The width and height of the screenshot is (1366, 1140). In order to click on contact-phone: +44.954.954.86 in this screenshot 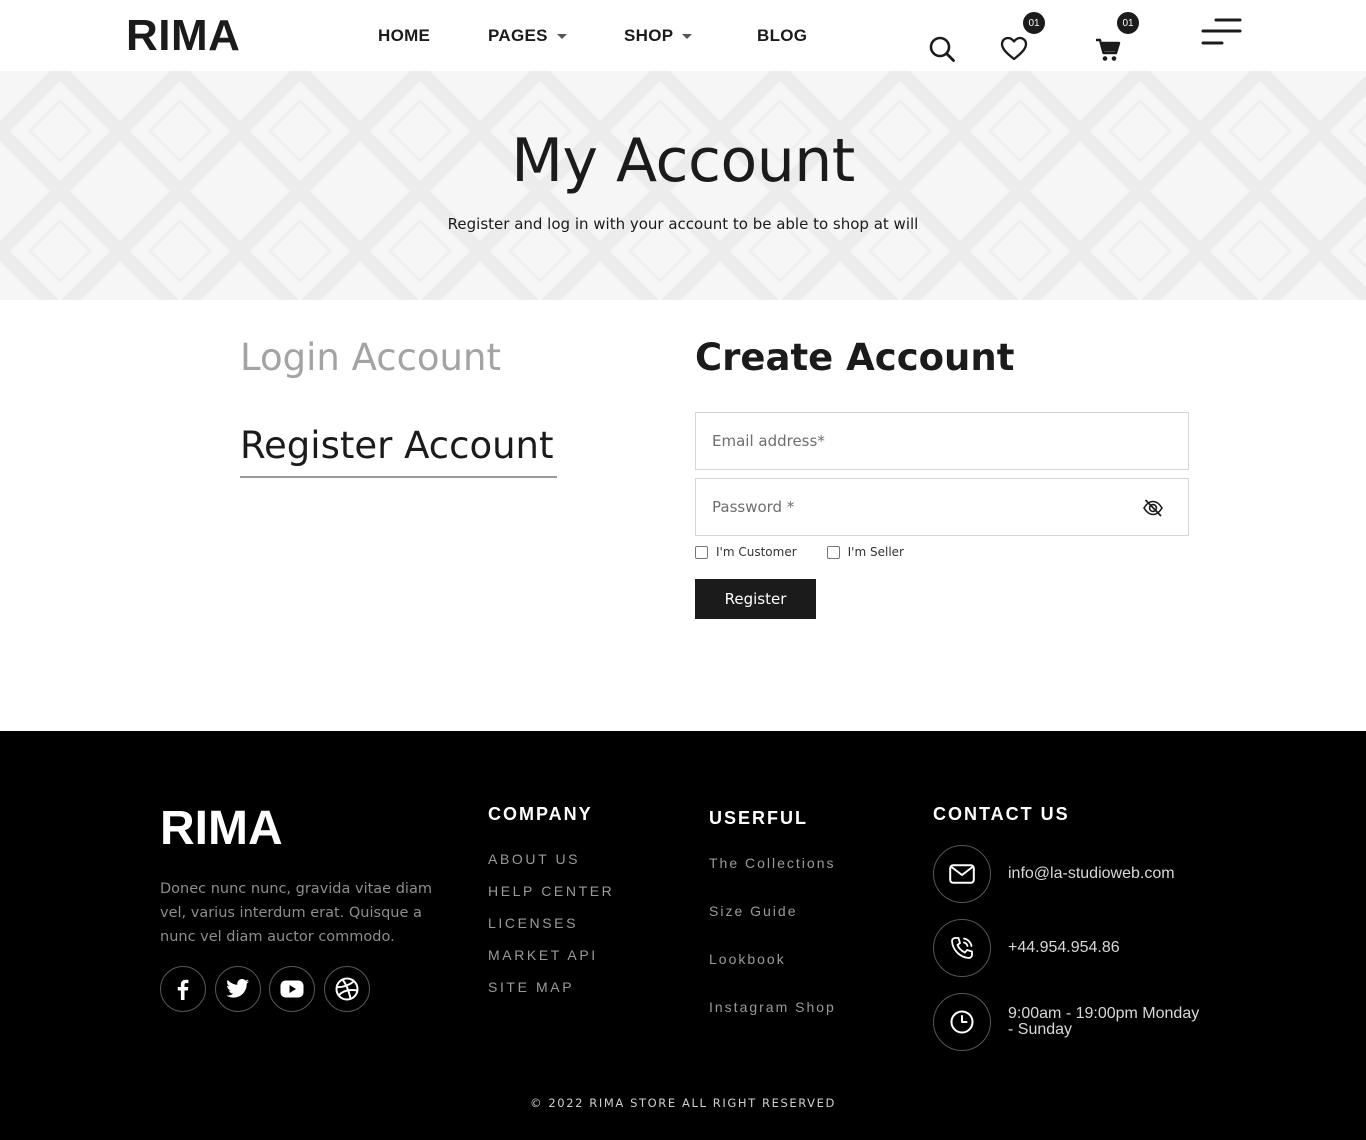, I will do `click(1108, 948)`.